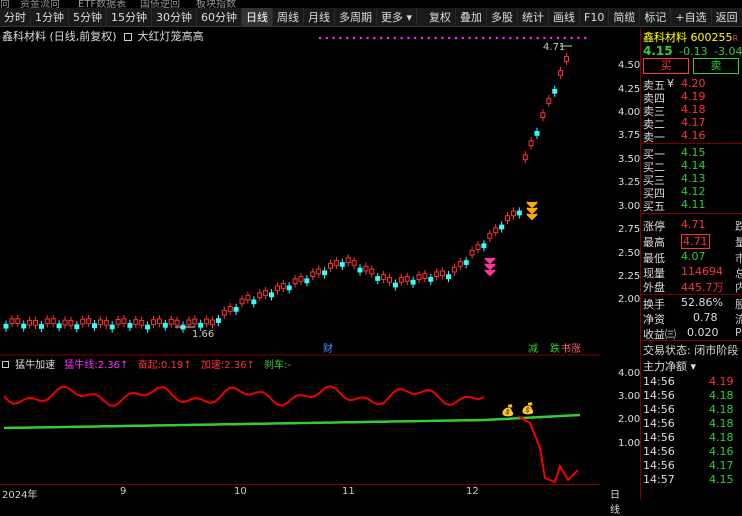 The width and height of the screenshot is (742, 516). What do you see at coordinates (244, 396) in the screenshot?
I see `indicator-red-line` at bounding box center [244, 396].